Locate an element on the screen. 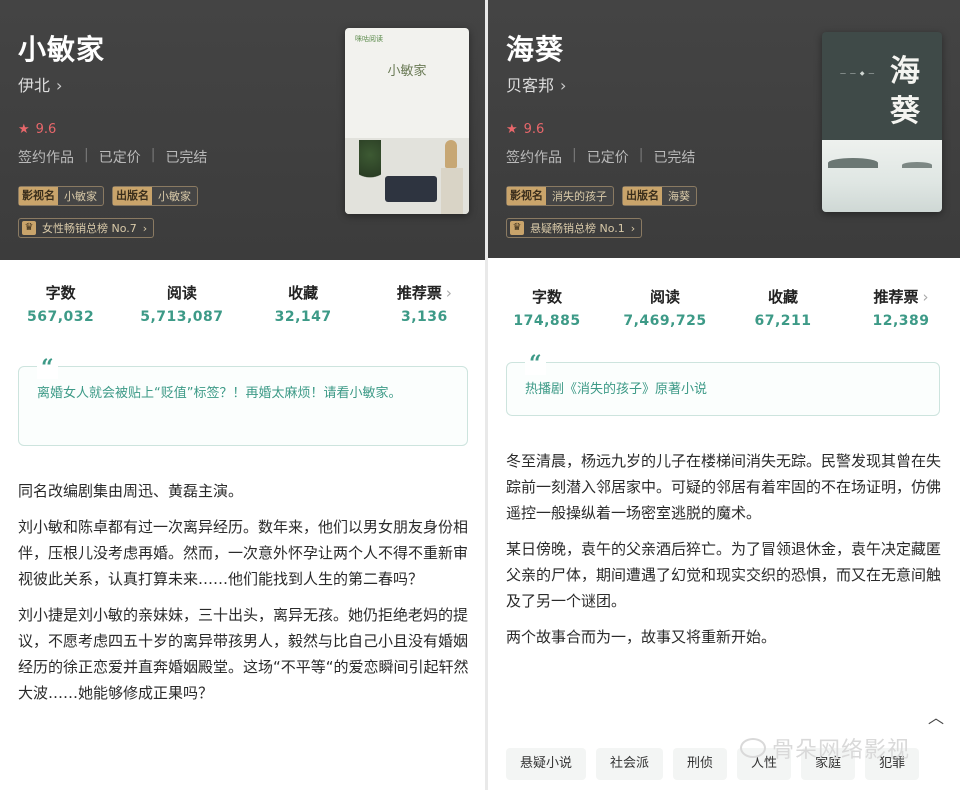  watermark: 骨朵网络影视 is located at coordinates (825, 748).